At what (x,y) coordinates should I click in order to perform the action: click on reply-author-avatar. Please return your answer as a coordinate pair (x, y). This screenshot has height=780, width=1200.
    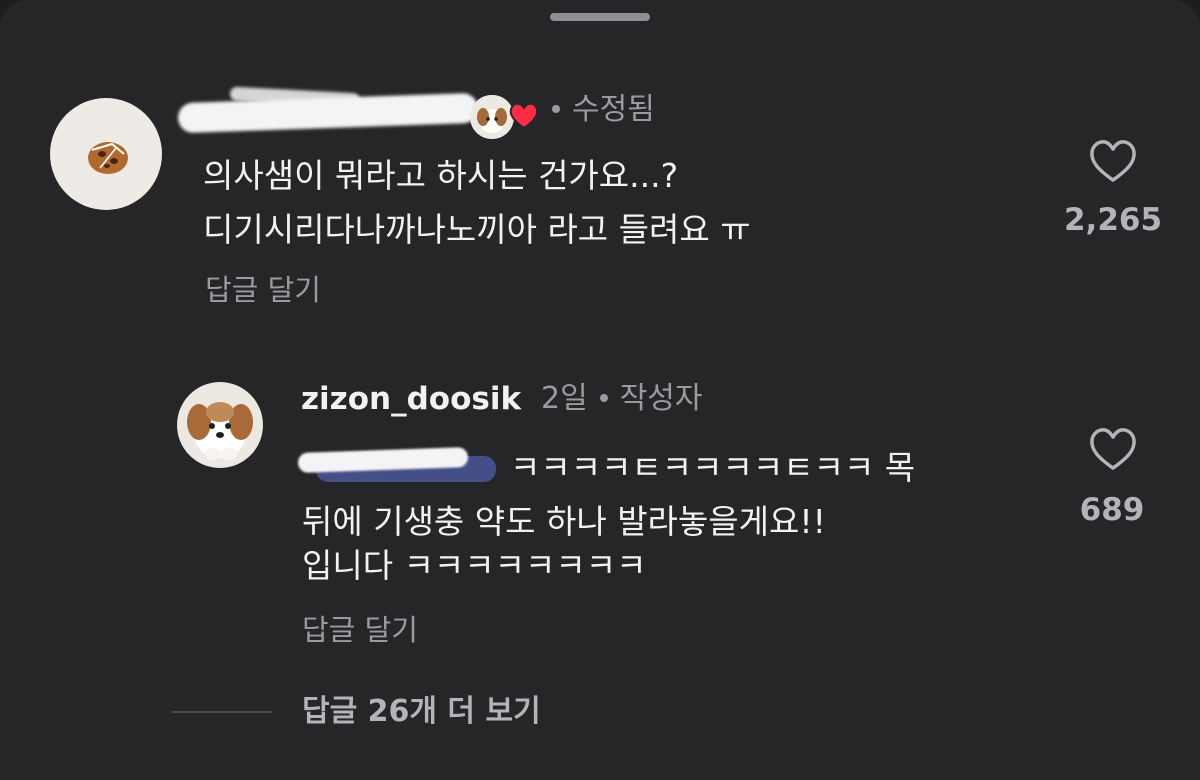
    Looking at the image, I should click on (220, 425).